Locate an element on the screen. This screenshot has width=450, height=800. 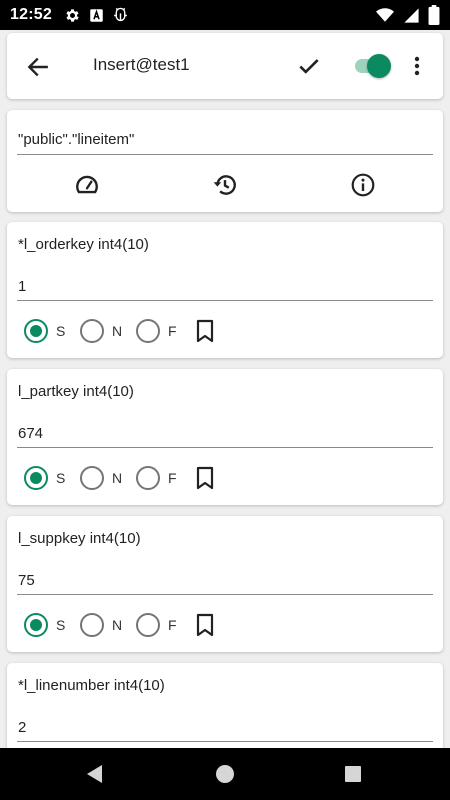
enable-toggle is located at coordinates (373, 66).